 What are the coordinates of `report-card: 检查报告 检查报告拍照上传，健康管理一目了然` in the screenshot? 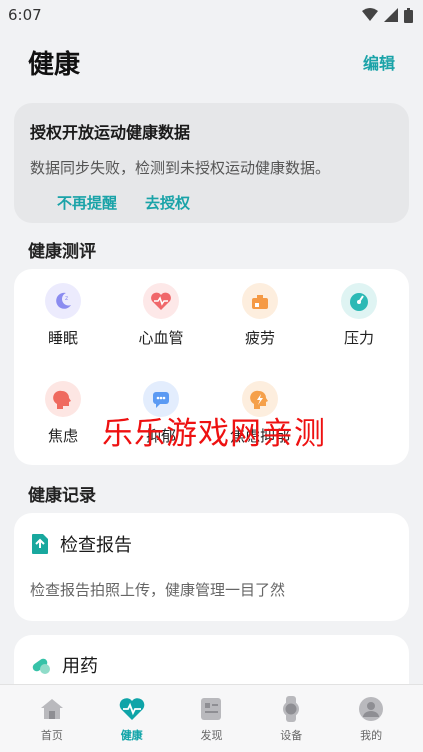 It's located at (211, 567).